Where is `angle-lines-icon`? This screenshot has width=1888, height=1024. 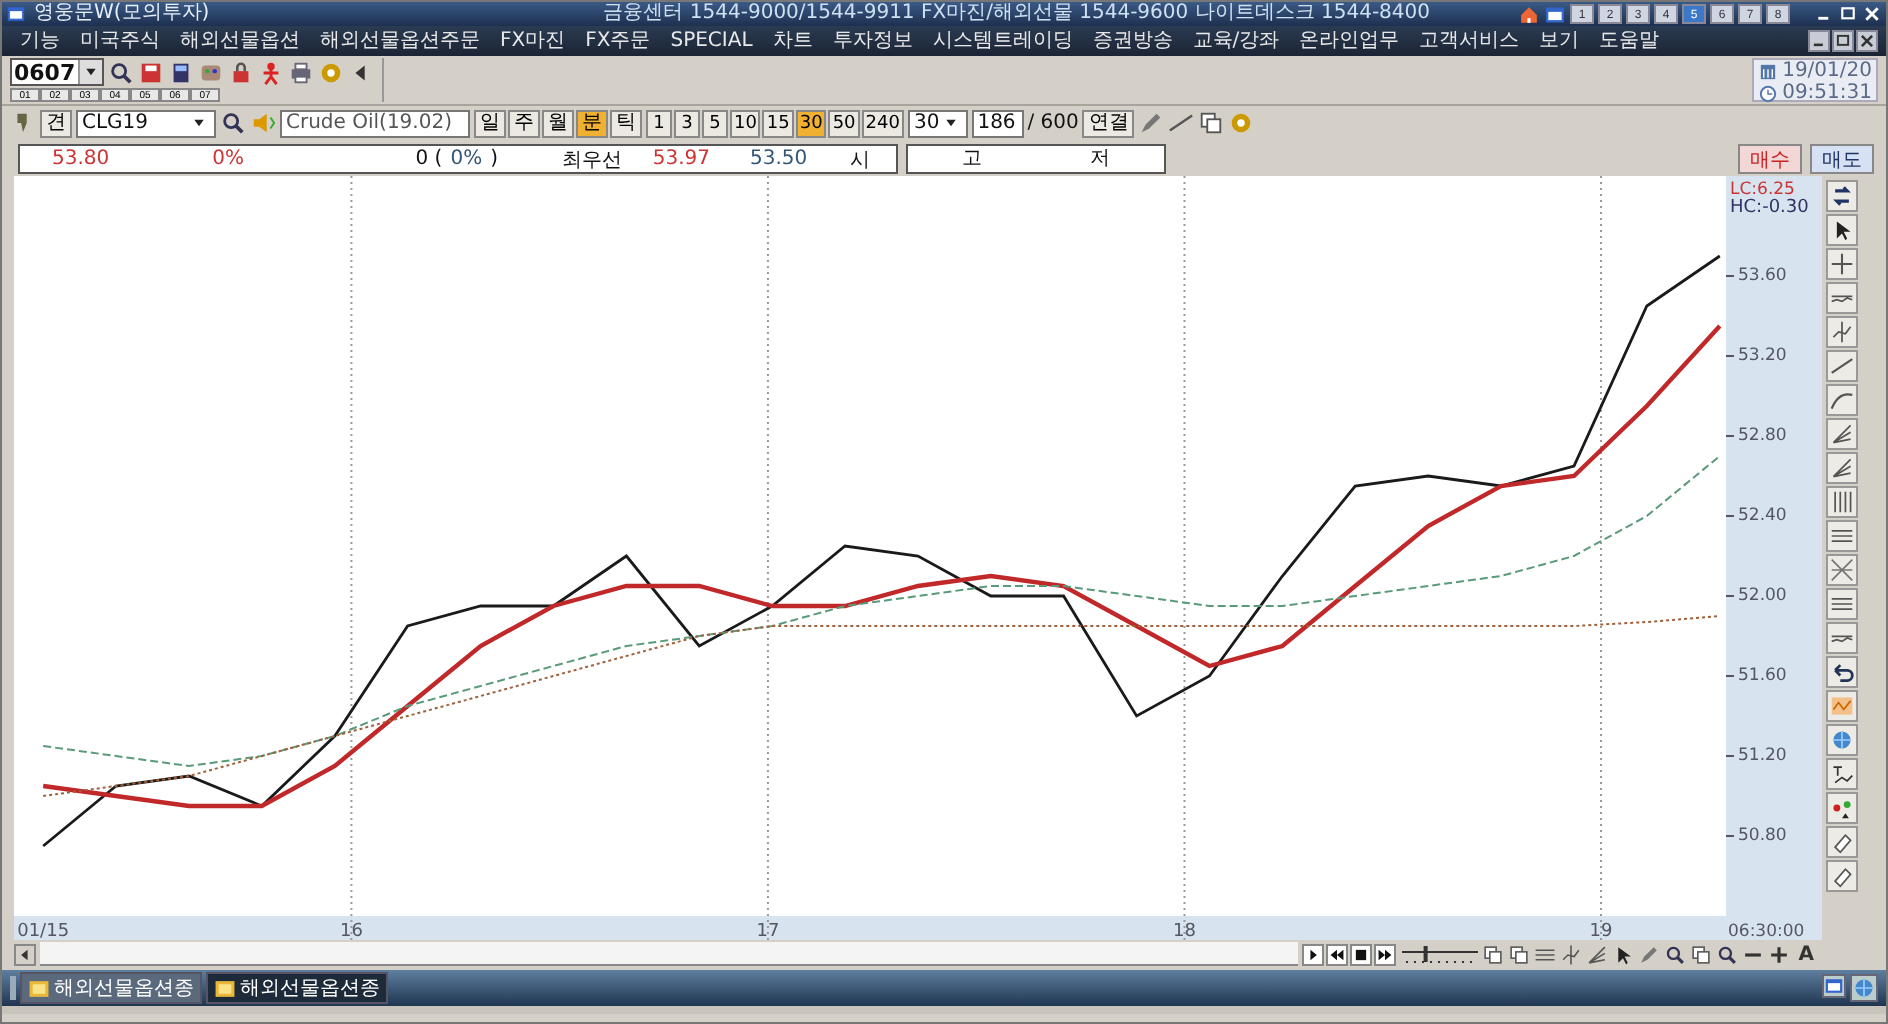 angle-lines-icon is located at coordinates (1842, 468).